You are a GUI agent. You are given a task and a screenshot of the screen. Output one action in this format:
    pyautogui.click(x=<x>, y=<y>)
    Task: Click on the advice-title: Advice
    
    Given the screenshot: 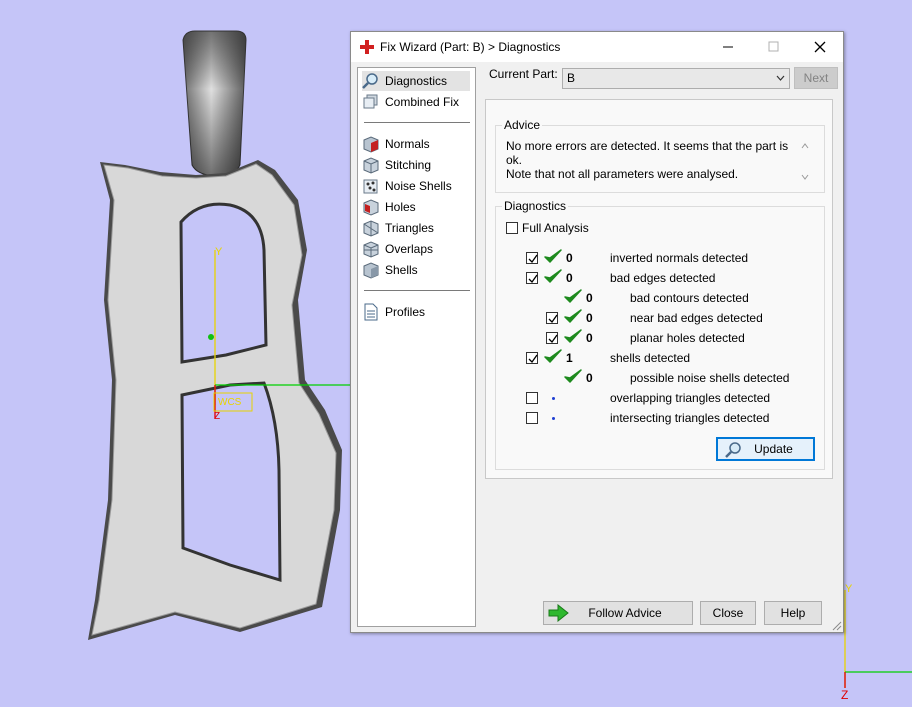 What is the action you would take?
    pyautogui.click(x=522, y=125)
    